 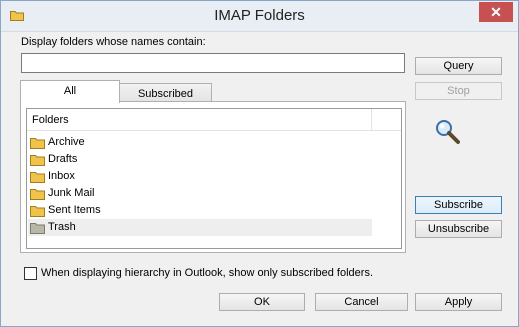 What do you see at coordinates (361, 302) in the screenshot?
I see `cancel-button: Cancel` at bounding box center [361, 302].